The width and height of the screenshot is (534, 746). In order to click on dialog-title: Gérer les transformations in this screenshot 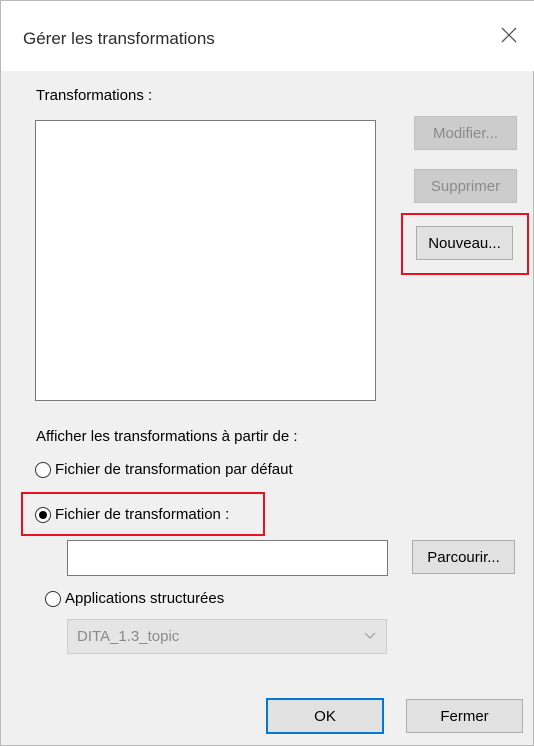, I will do `click(119, 38)`.